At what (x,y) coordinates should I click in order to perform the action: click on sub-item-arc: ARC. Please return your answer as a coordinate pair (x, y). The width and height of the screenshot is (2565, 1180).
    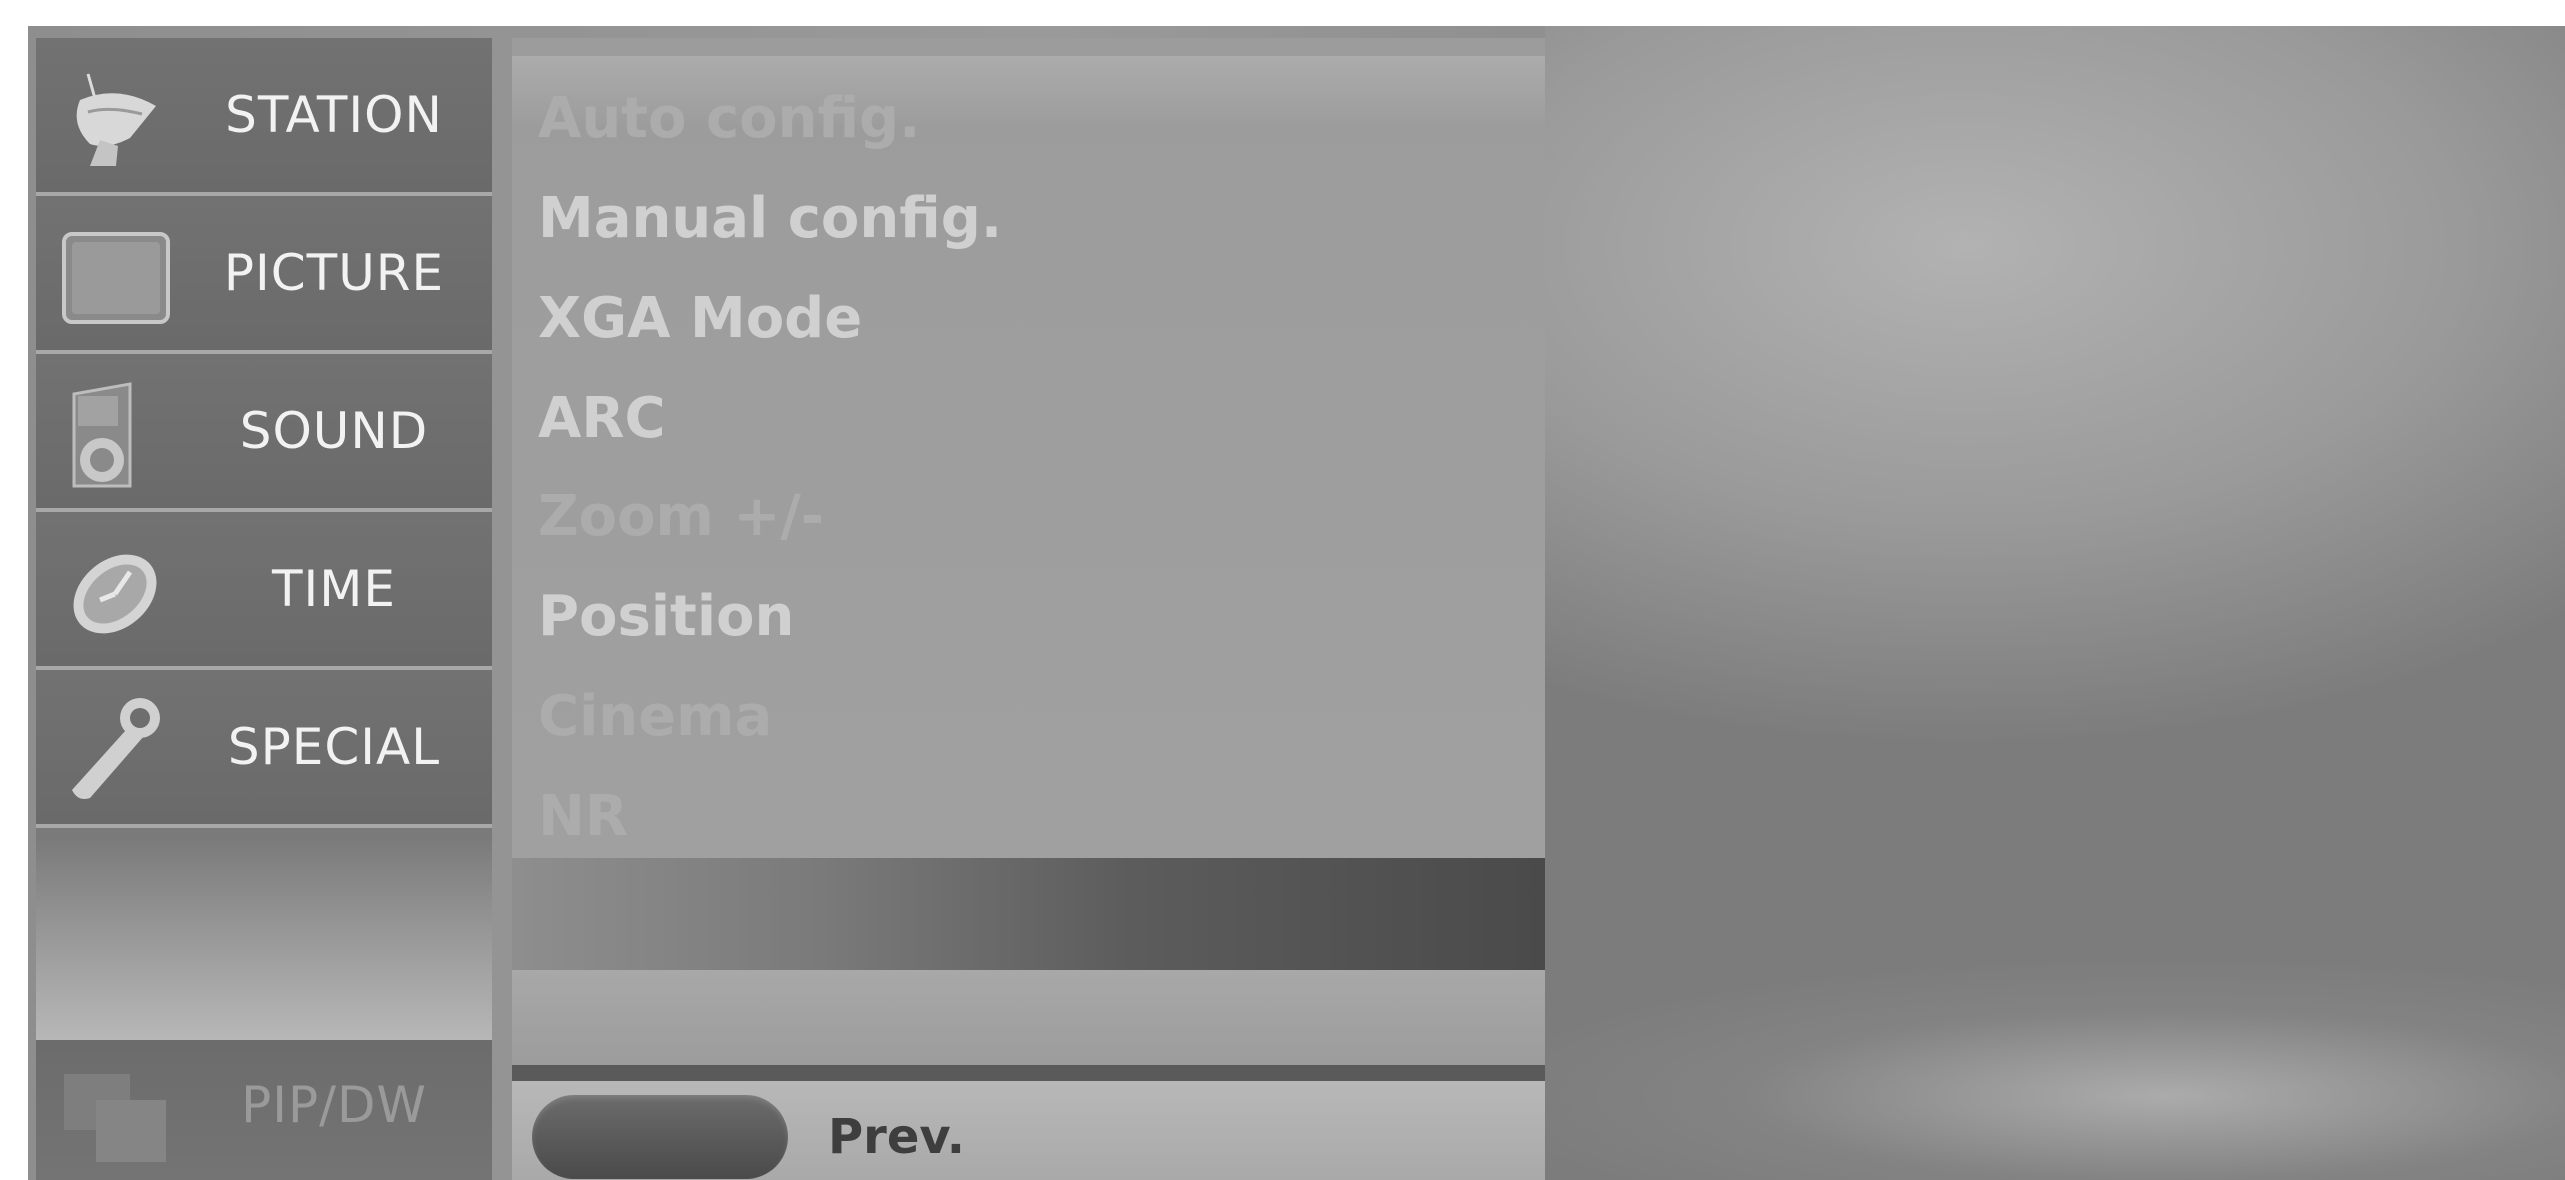
    Looking at the image, I should click on (602, 419).